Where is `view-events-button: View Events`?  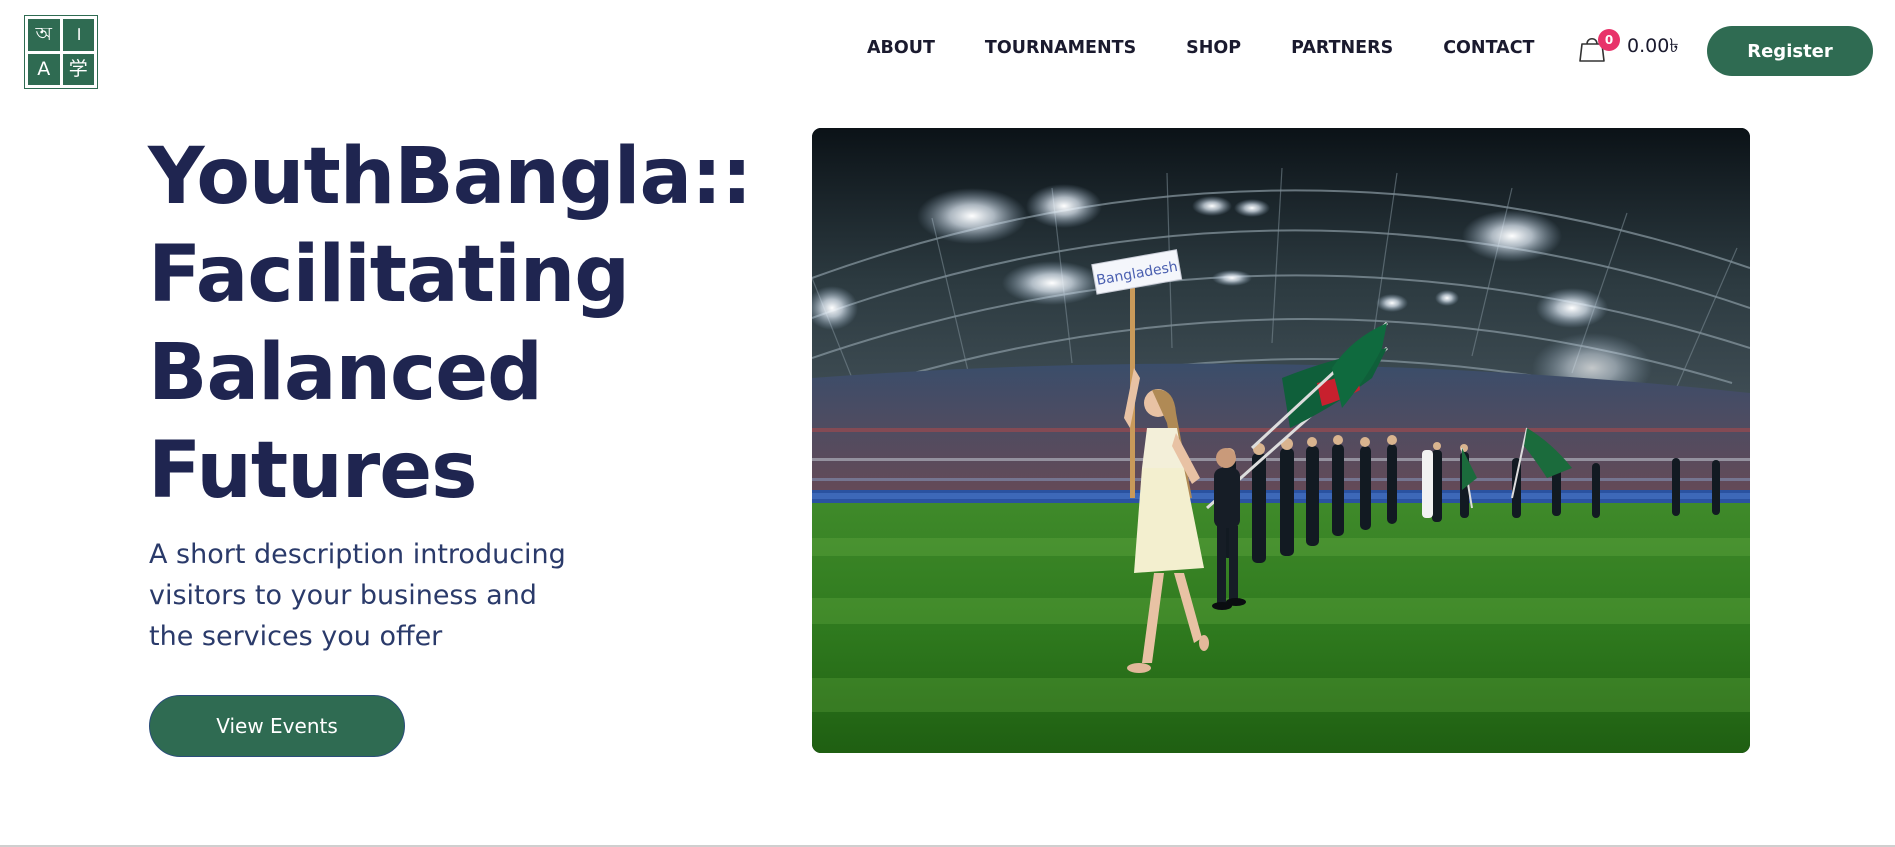 view-events-button: View Events is located at coordinates (277, 726).